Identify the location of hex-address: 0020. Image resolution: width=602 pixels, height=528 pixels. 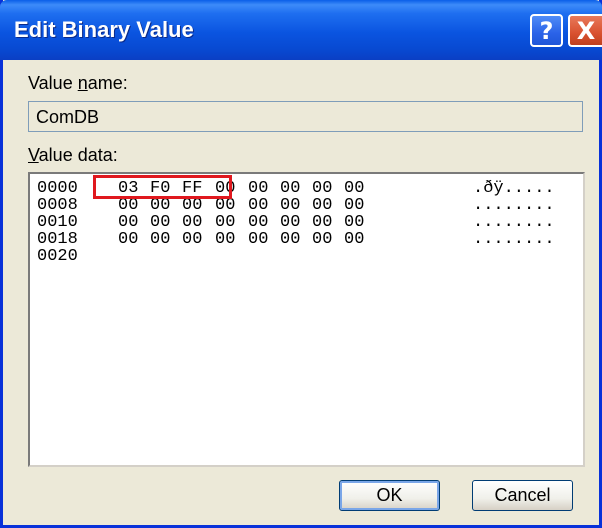
(57, 256).